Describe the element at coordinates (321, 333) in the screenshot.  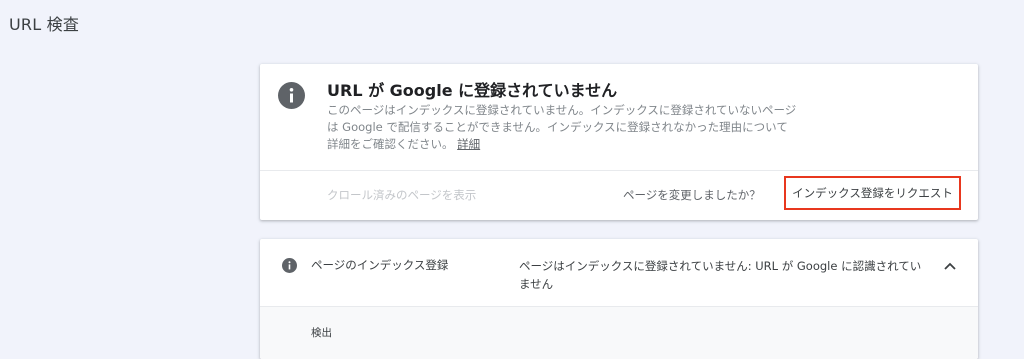
I see `discovery-label: 検出` at that location.